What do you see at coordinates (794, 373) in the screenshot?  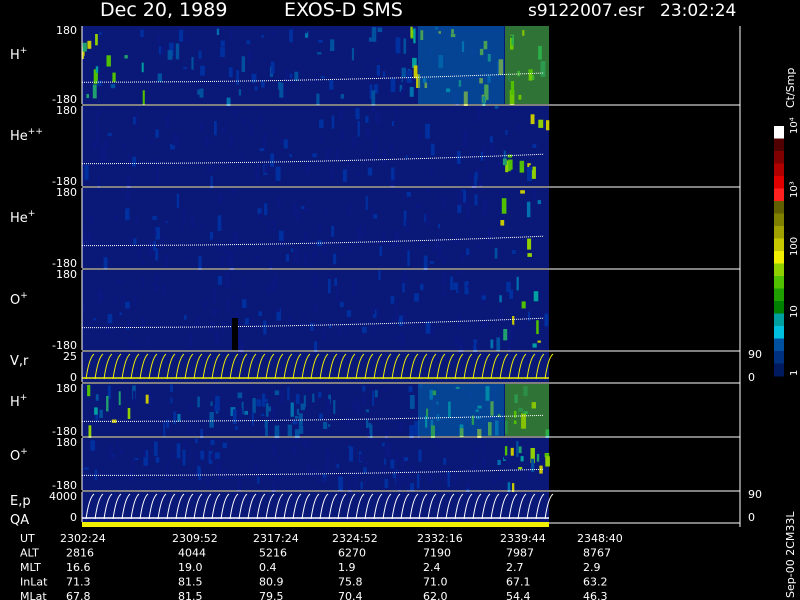 I see `colorbar-tick: 1` at bounding box center [794, 373].